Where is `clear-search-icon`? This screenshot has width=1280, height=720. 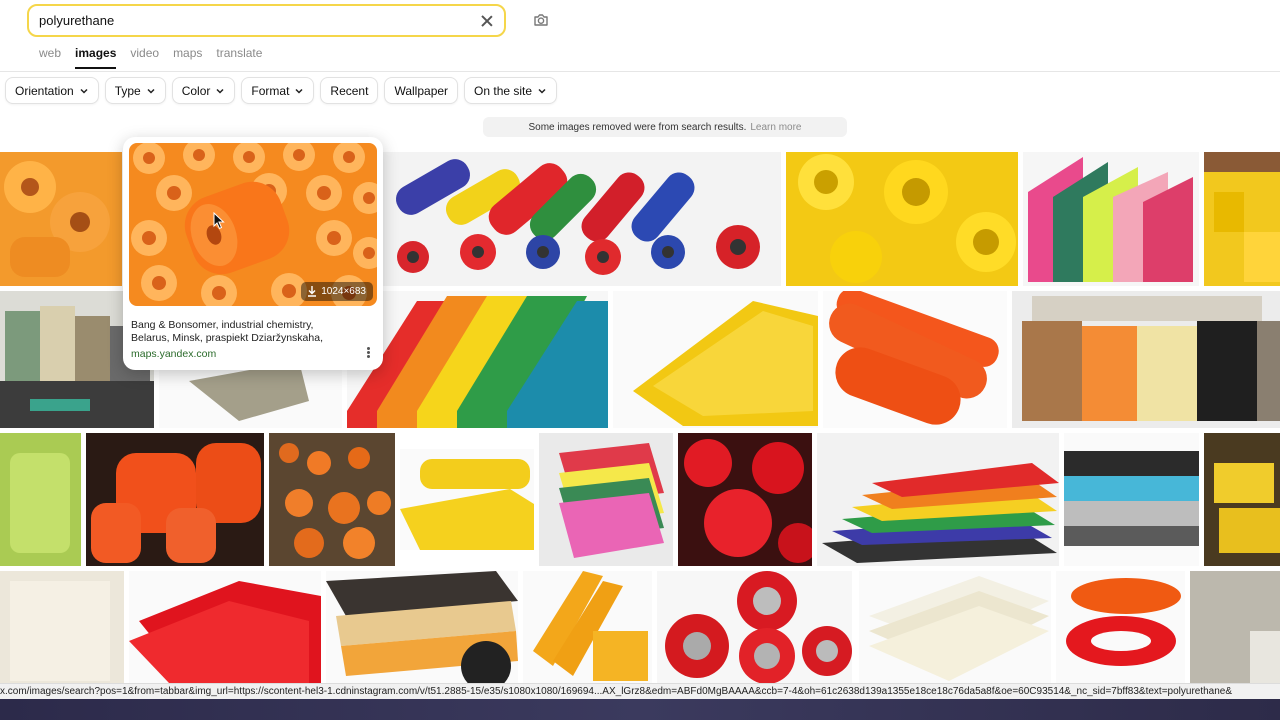 clear-search-icon is located at coordinates (487, 21).